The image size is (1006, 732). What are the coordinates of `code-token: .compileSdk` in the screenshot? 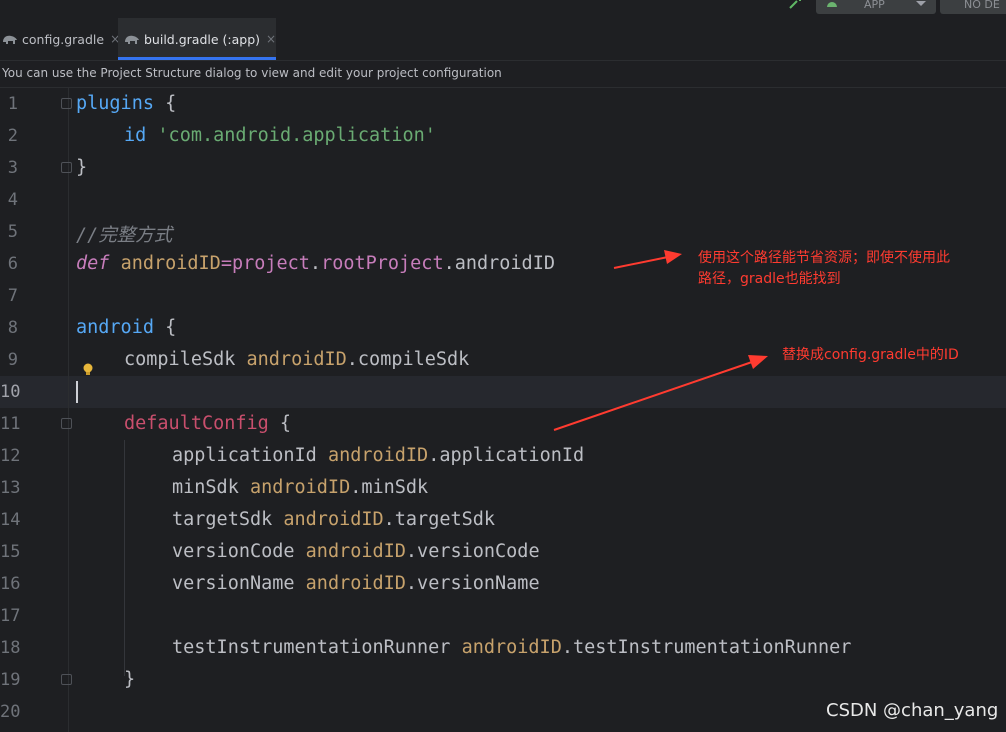 It's located at (408, 359).